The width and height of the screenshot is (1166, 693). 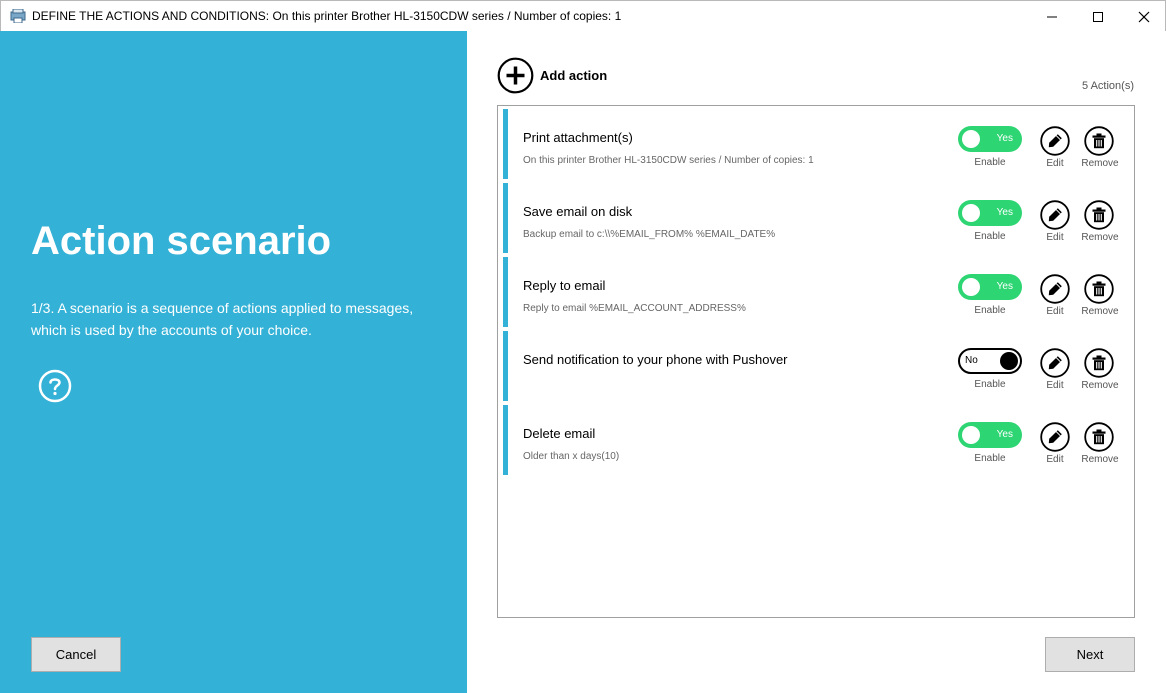 I want to click on maximize-icon, so click(x=1098, y=16).